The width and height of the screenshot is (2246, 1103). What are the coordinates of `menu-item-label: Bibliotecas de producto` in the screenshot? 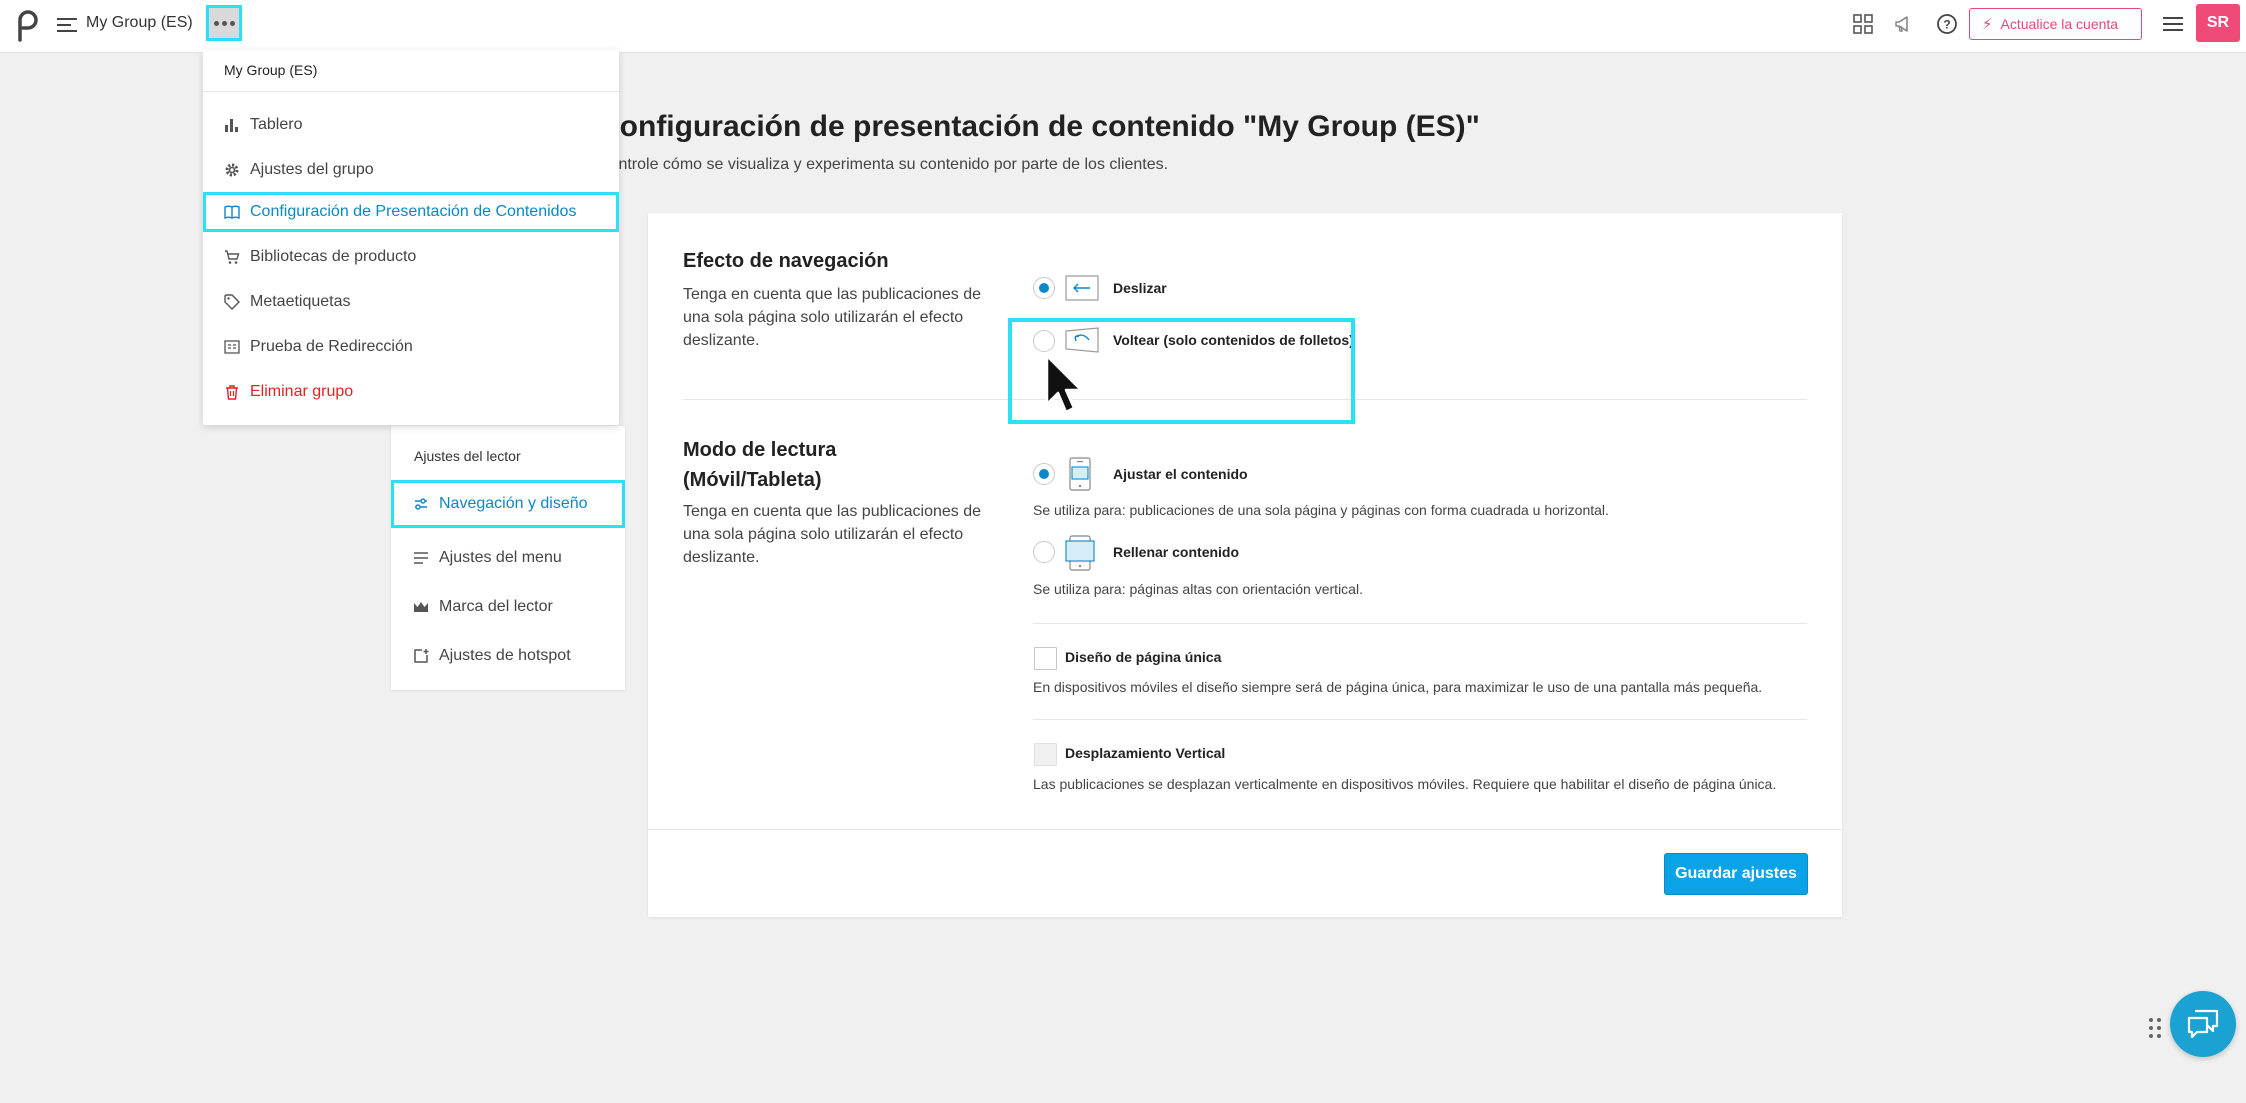 It's located at (333, 256).